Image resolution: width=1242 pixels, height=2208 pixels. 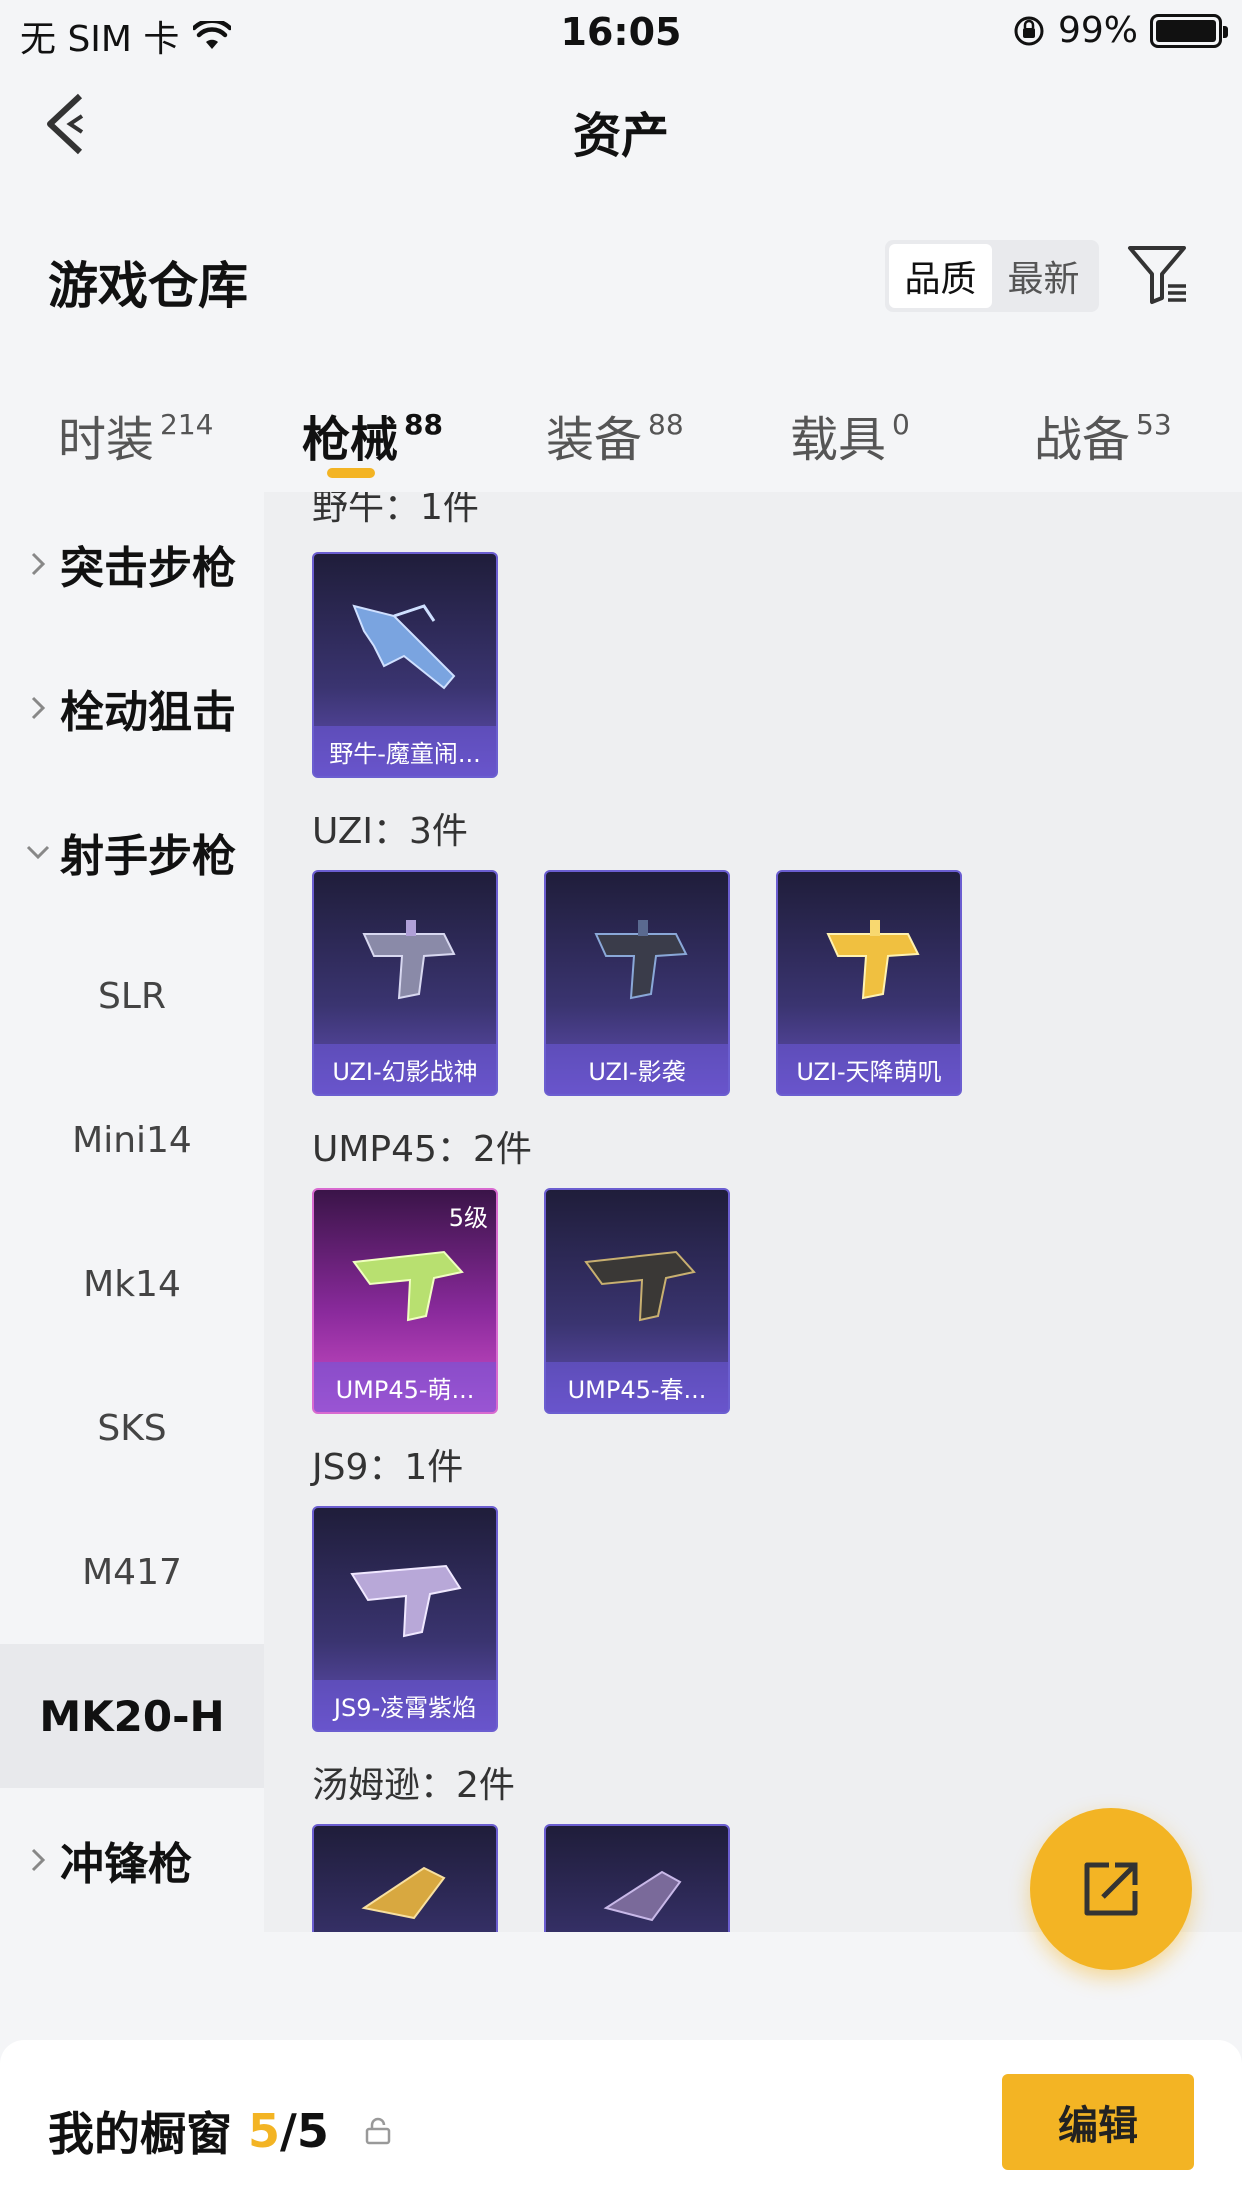 I want to click on group-title: UMP45：2件, so click(x=422, y=1149).